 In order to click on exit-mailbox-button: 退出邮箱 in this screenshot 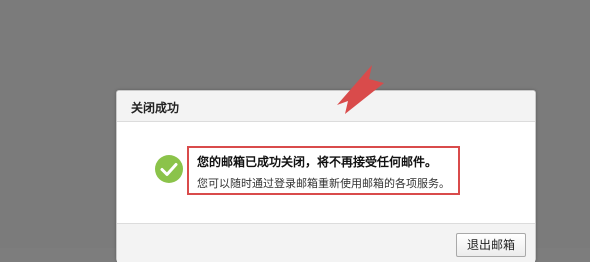, I will do `click(490, 245)`.